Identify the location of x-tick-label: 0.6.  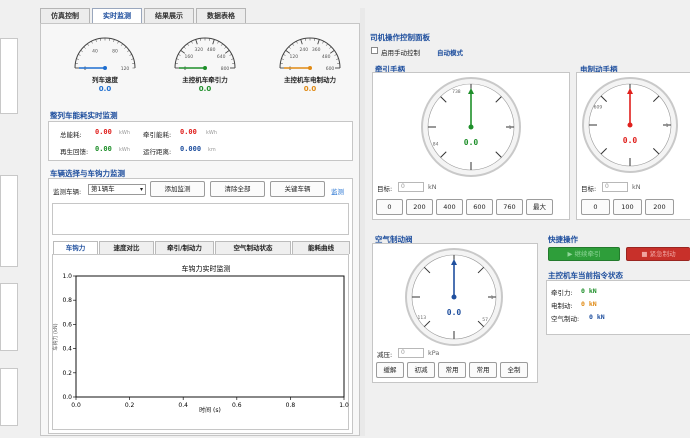
(237, 405).